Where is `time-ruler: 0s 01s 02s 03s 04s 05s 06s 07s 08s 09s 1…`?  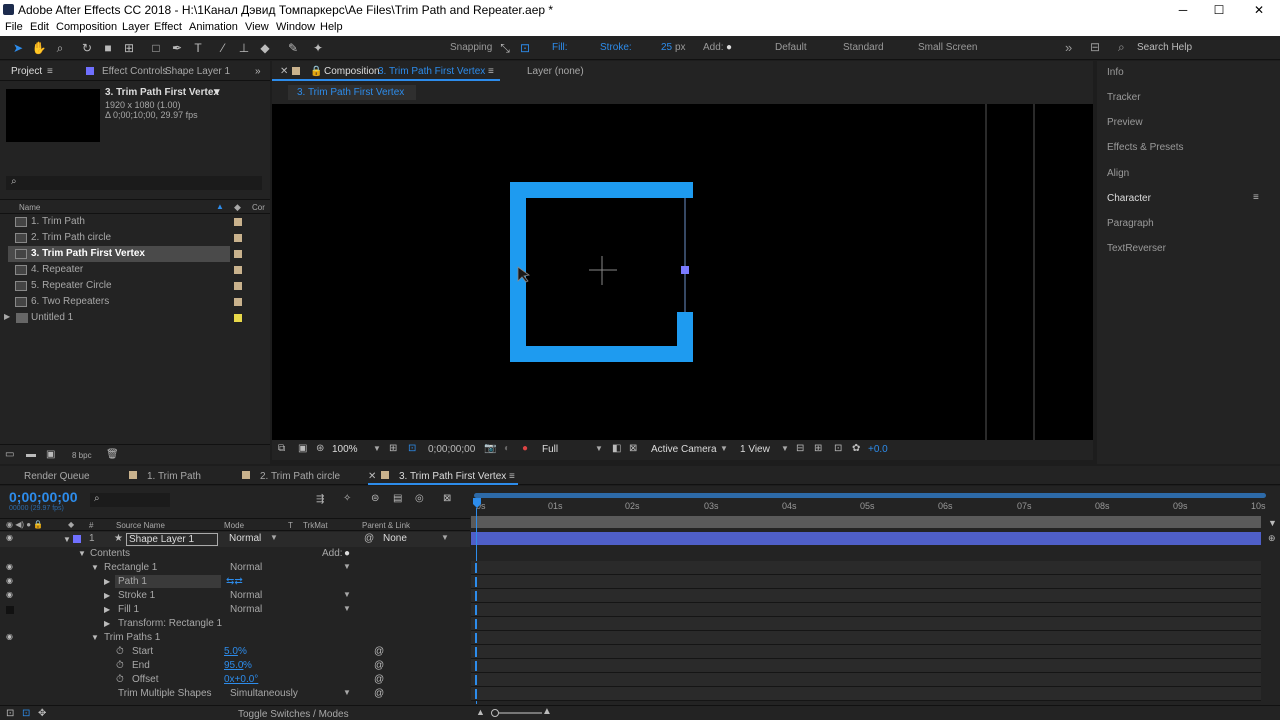 time-ruler: 0s 01s 02s 03s 04s 05s 06s 07s 08s 09s 1… is located at coordinates (870, 508).